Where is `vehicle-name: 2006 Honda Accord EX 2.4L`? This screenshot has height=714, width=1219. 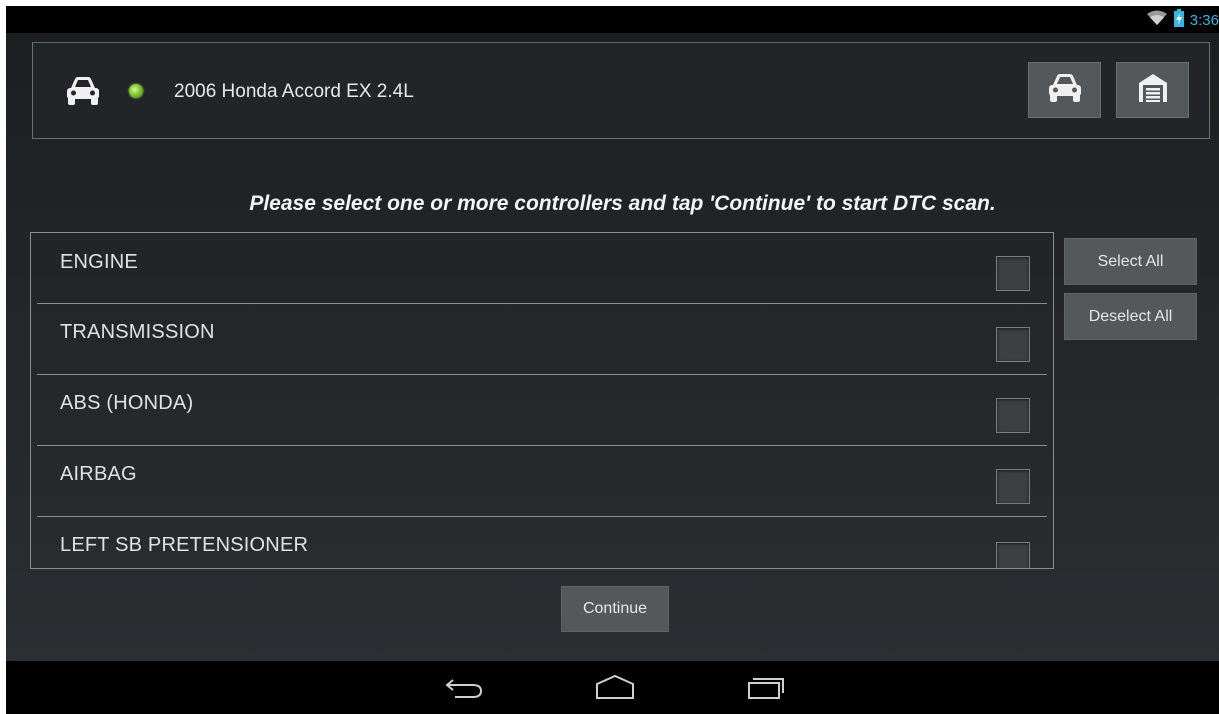
vehicle-name: 2006 Honda Accord EX 2.4L is located at coordinates (294, 91).